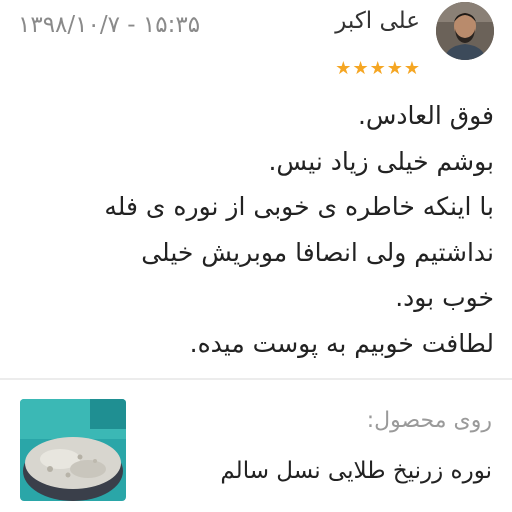 The image size is (512, 512). I want to click on avatar-photo, so click(465, 31).